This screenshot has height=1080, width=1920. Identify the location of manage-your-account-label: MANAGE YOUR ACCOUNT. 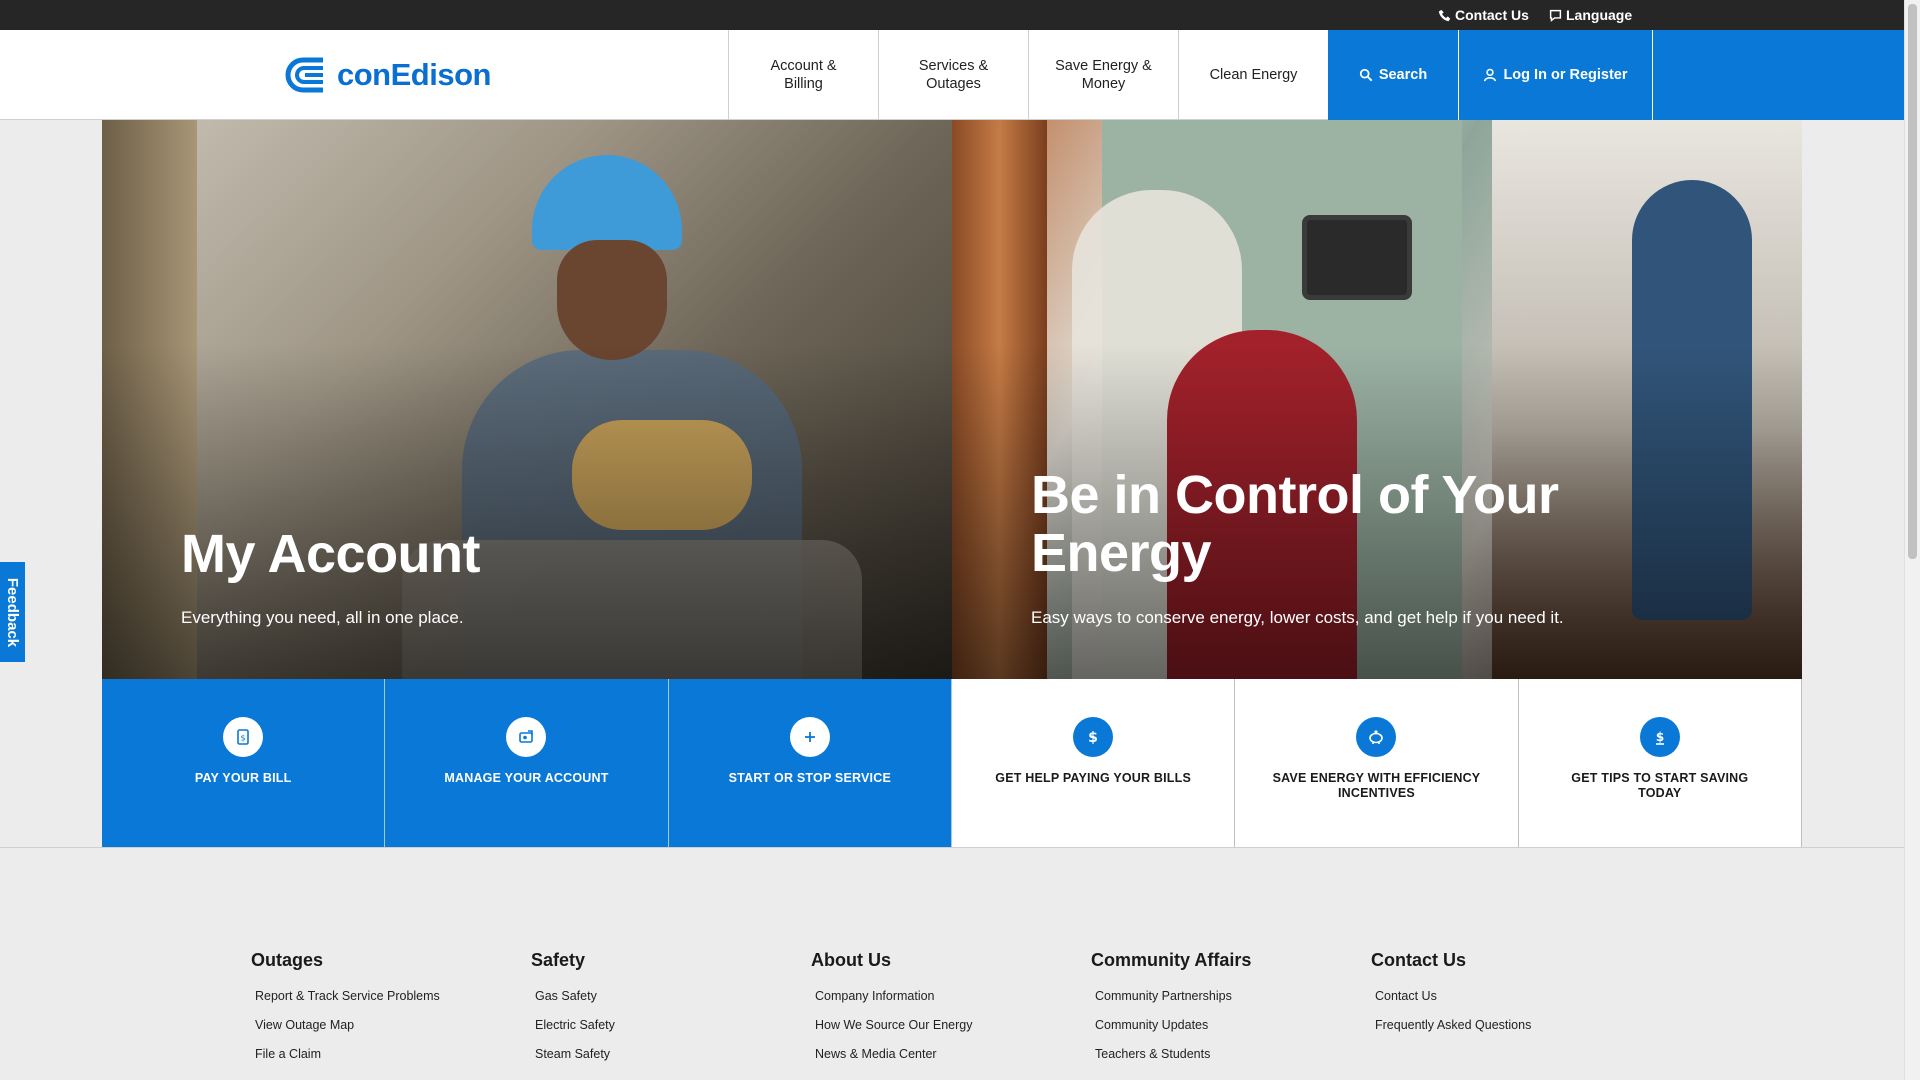
(526, 778).